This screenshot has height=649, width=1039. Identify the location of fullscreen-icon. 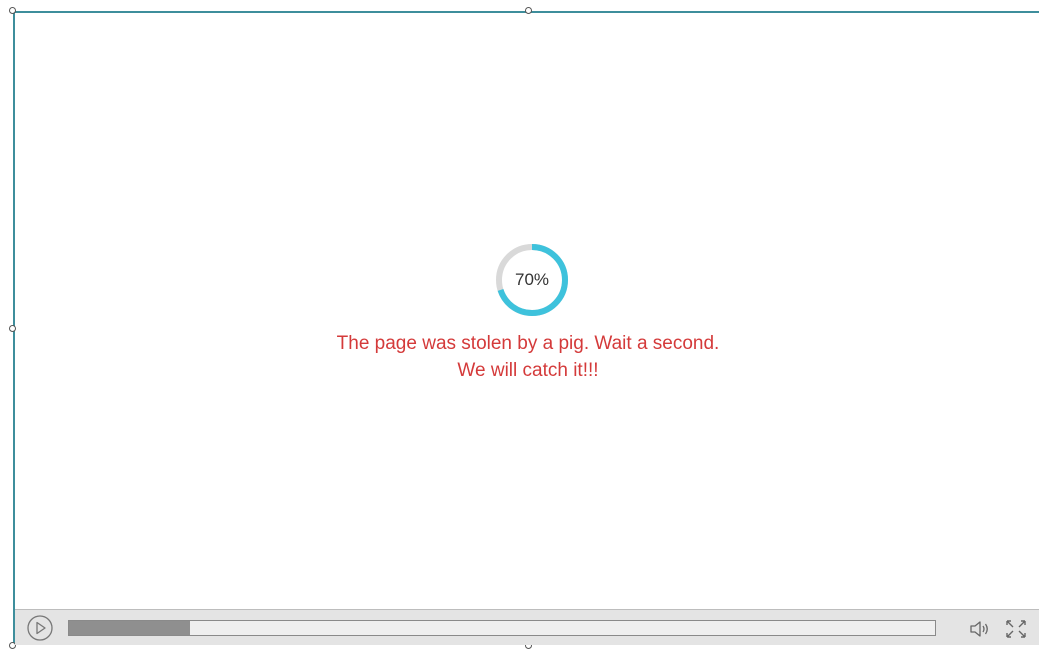
(1016, 629).